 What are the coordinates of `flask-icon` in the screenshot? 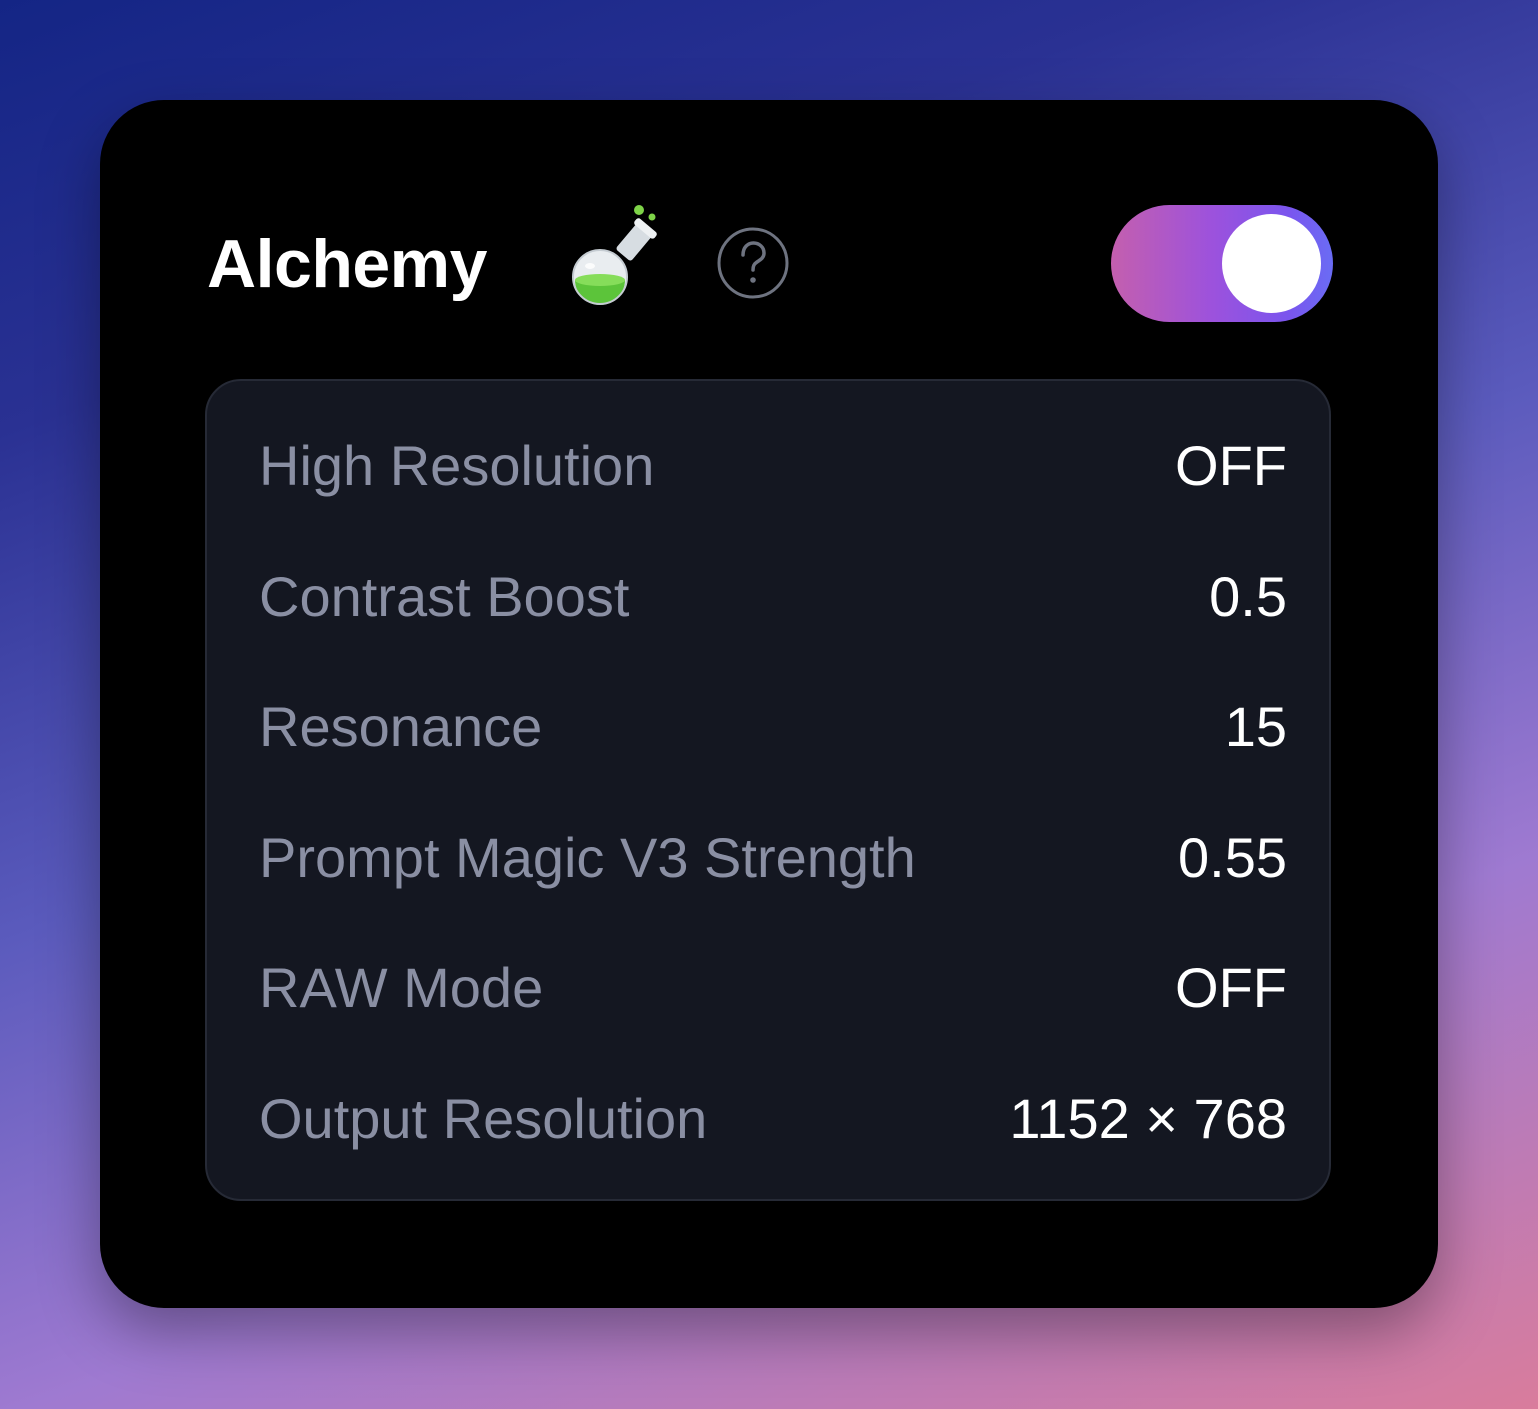 It's located at (616, 255).